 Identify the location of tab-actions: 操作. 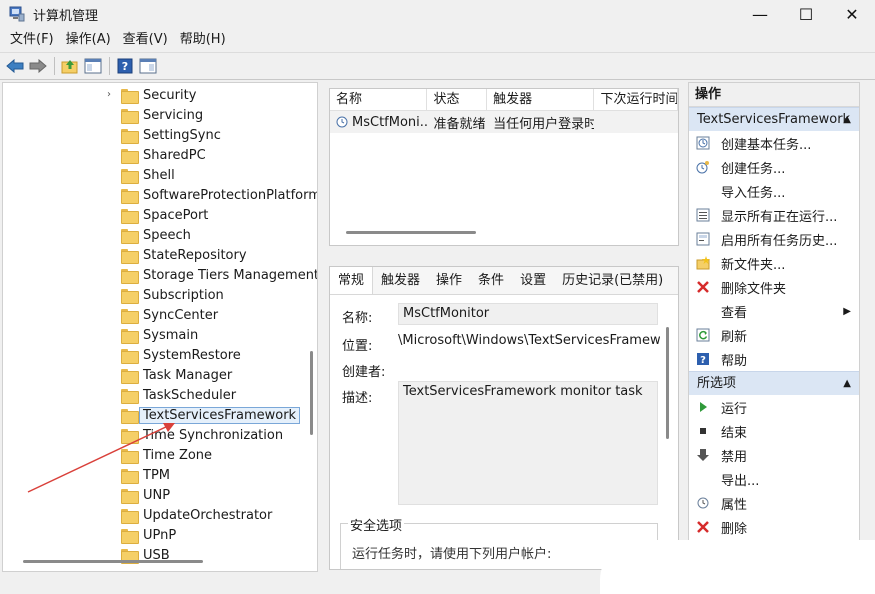
(449, 280).